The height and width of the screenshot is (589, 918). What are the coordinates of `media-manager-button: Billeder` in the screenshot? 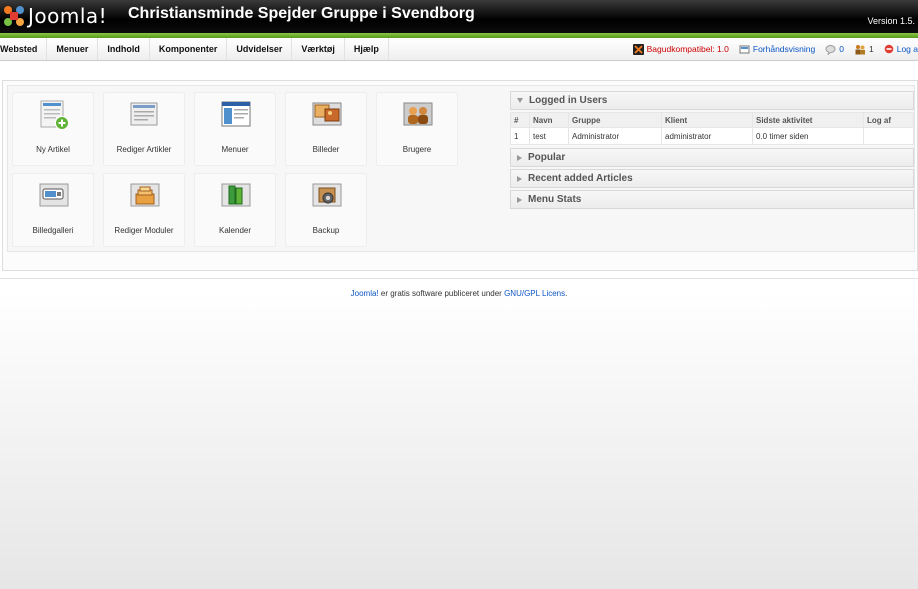 It's located at (326, 129).